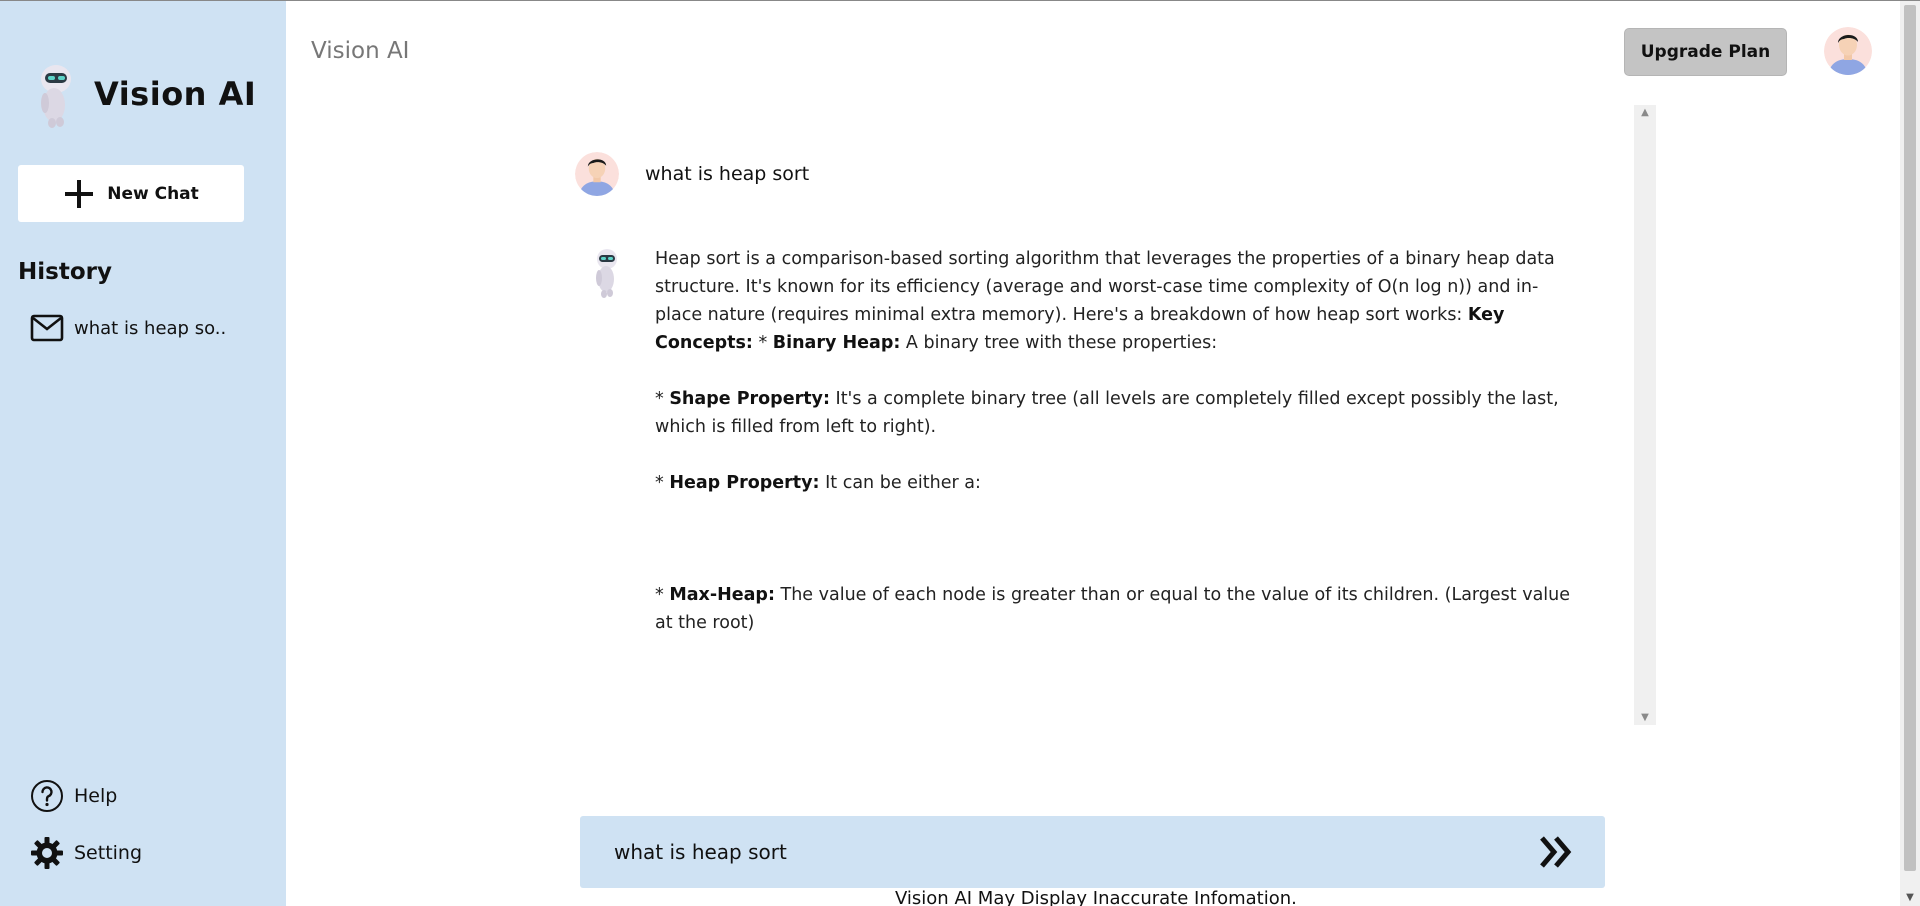 This screenshot has height=906, width=1920. What do you see at coordinates (153, 193) in the screenshot?
I see `new-chat-label: New Chat` at bounding box center [153, 193].